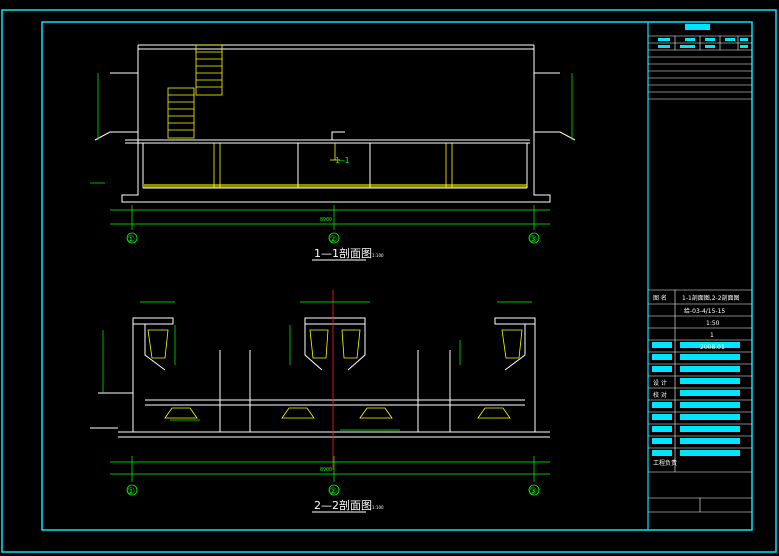 Image resolution: width=779 pixels, height=556 pixels. Describe the element at coordinates (333, 492) in the screenshot. I see `axis-label-2-2: ②` at that location.